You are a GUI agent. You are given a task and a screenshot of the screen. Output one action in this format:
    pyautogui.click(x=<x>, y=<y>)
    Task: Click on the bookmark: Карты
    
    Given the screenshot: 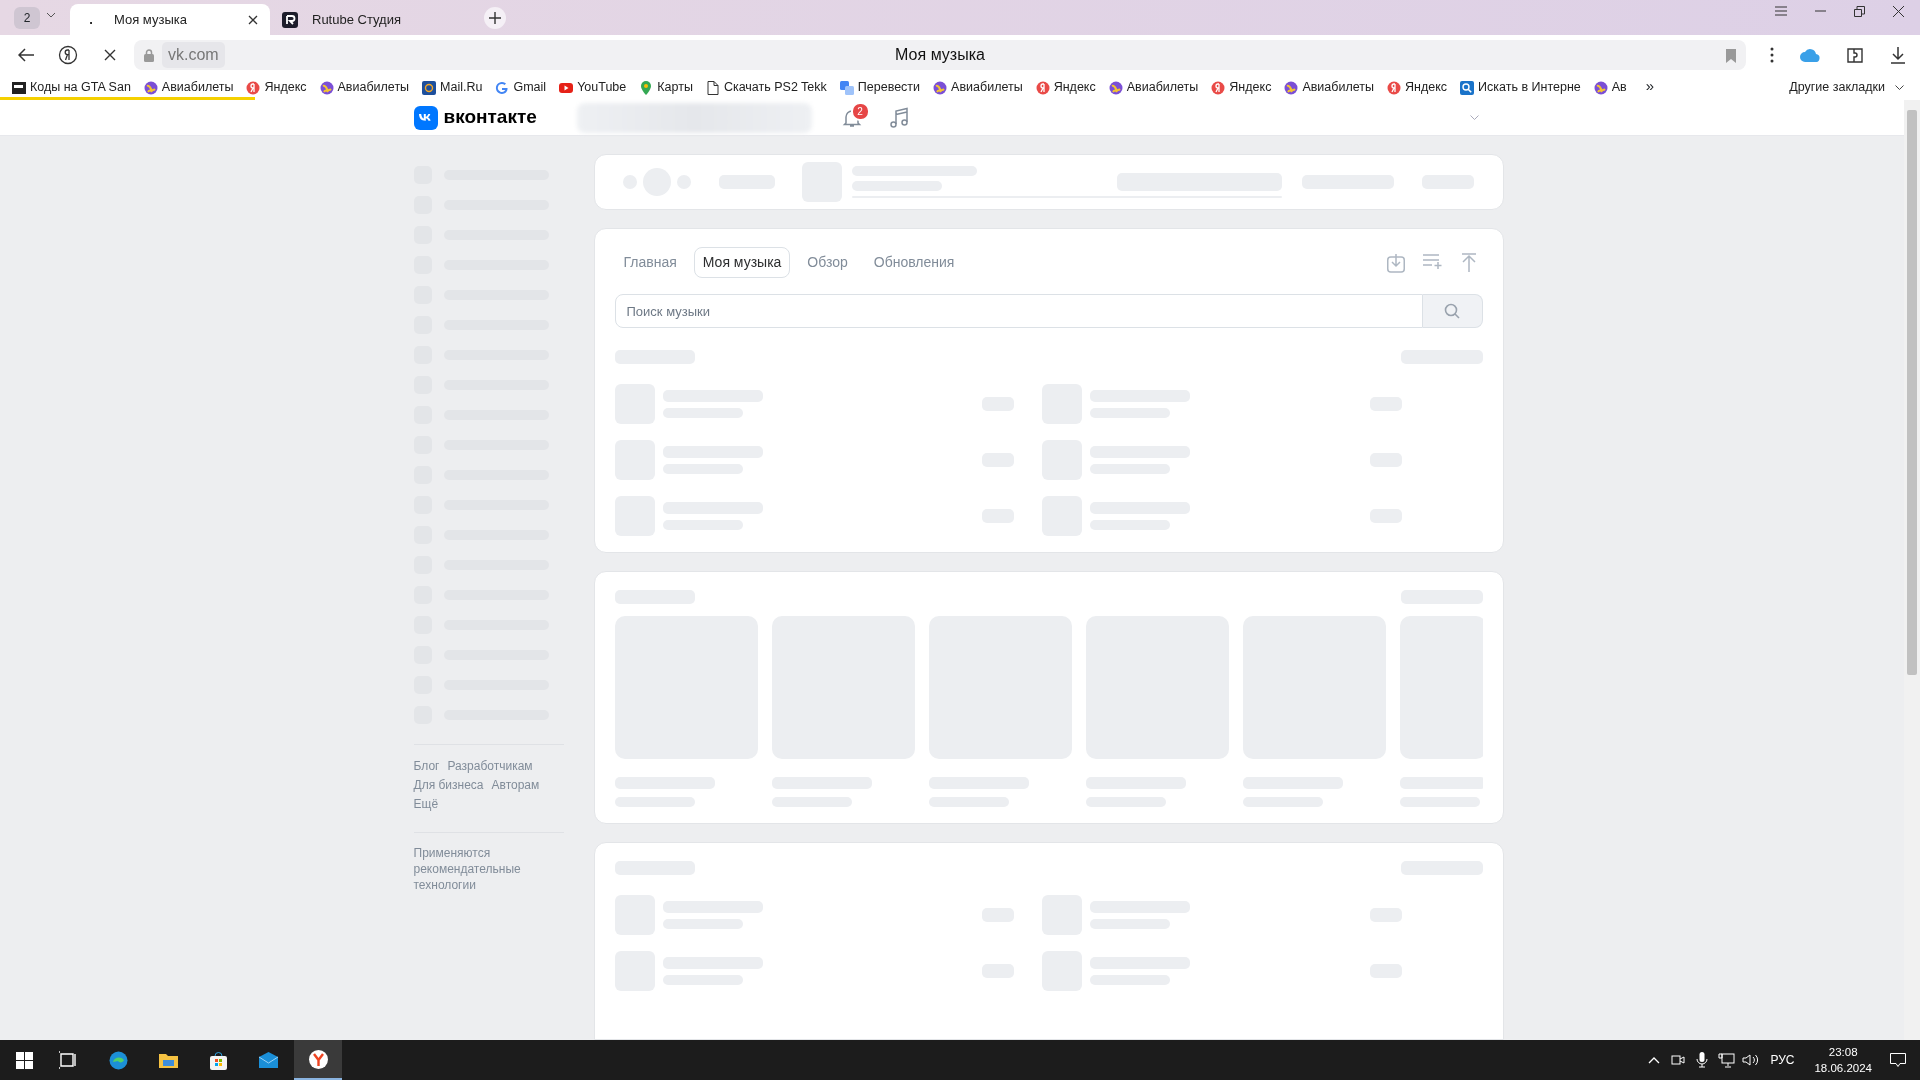 What is the action you would take?
    pyautogui.click(x=666, y=87)
    